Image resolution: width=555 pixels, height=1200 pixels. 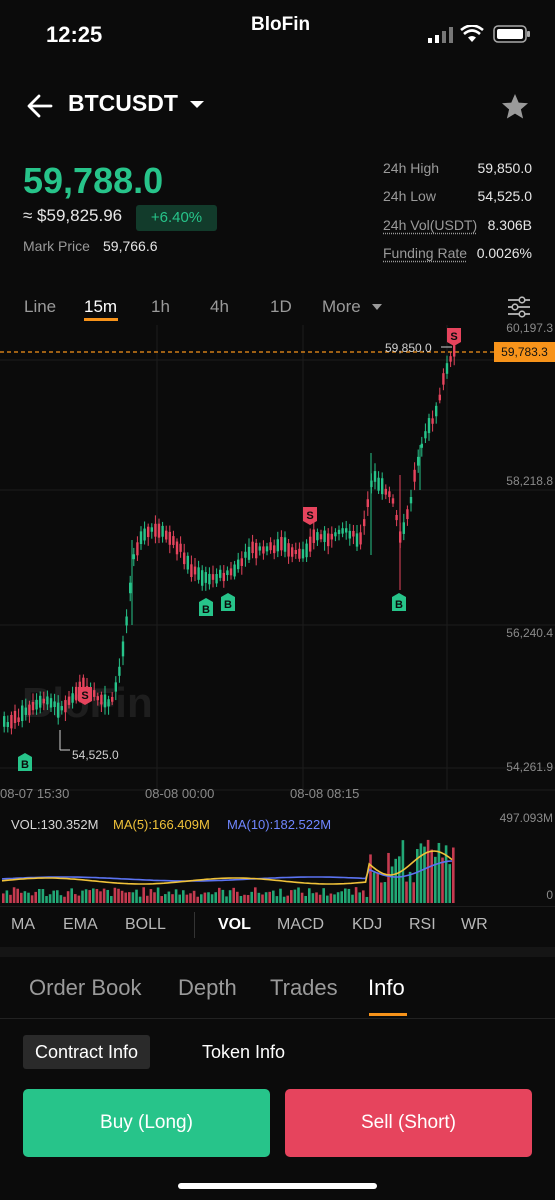 What do you see at coordinates (425, 253) in the screenshot?
I see `stat-funding-rate-label: Funding Rate` at bounding box center [425, 253].